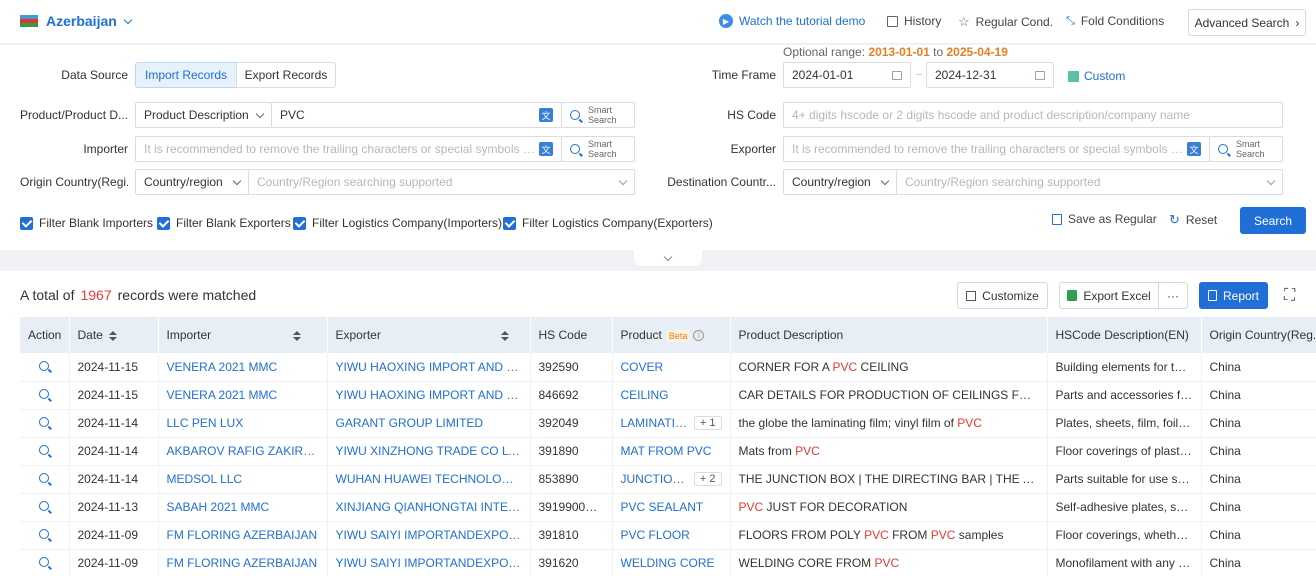  Describe the element at coordinates (1258, 367) in the screenshot. I see `row-origin-country: China` at that location.